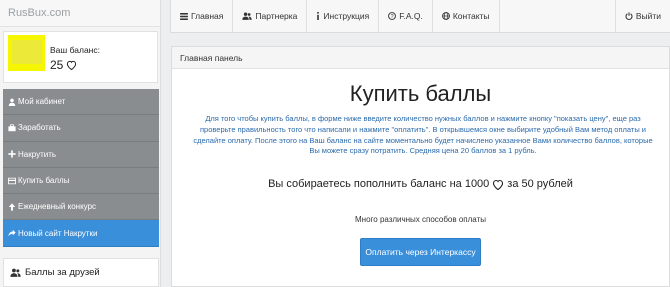  What do you see at coordinates (81, 128) in the screenshot?
I see `sidebar-item-earn: Заработать` at bounding box center [81, 128].